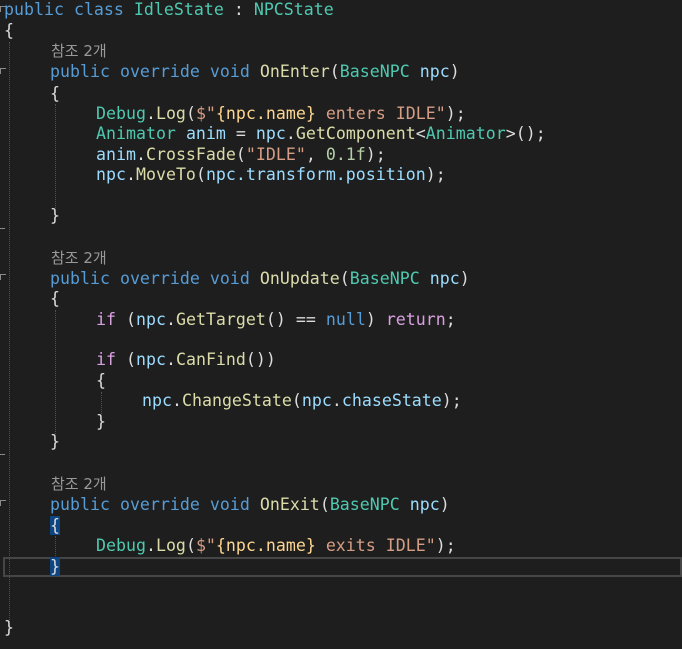 The width and height of the screenshot is (682, 649). I want to click on method-changestate: ChangeState, so click(236, 400).